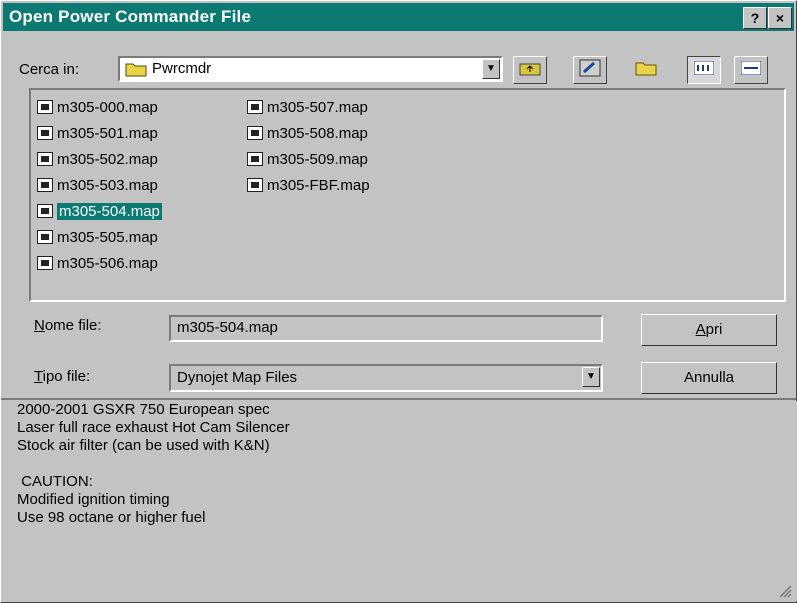 This screenshot has width=797, height=603. Describe the element at coordinates (227, 327) in the screenshot. I see `filename-value: m305-504.map` at that location.